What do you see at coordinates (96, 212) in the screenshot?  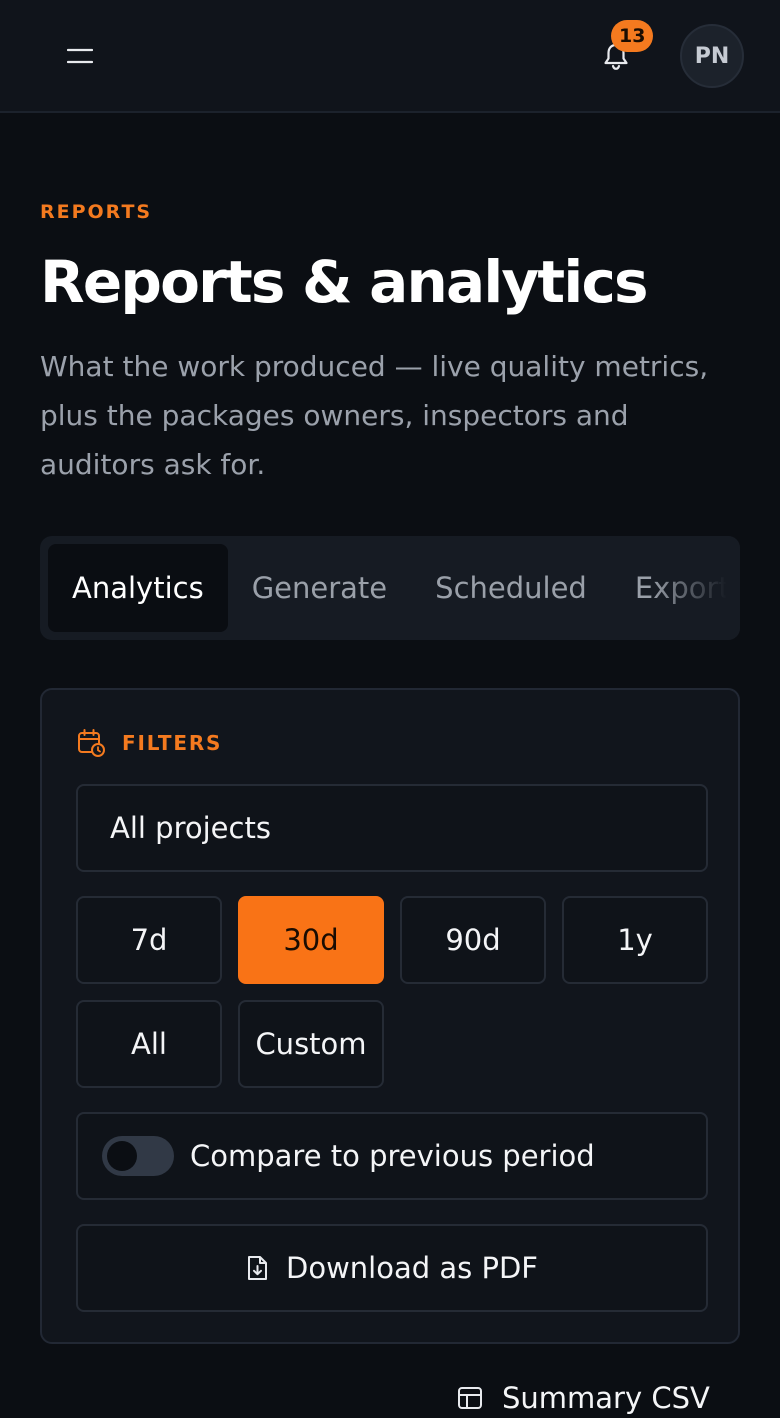 I see `section-eyebrow: REPORTS` at bounding box center [96, 212].